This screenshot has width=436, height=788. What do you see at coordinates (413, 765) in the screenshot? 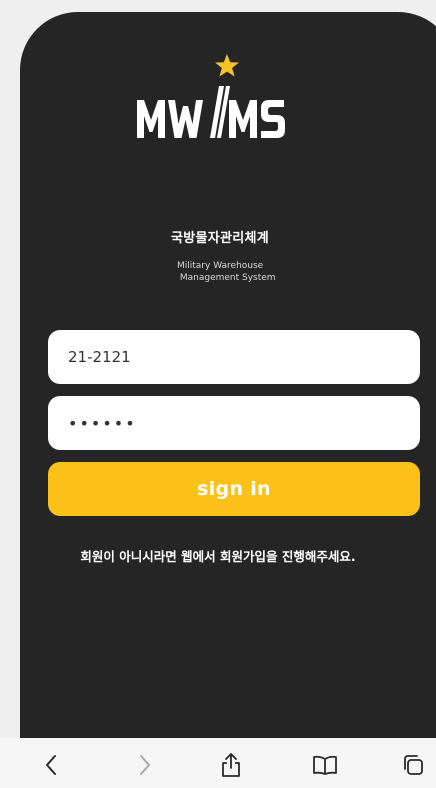
I see `tabs-icon` at bounding box center [413, 765].